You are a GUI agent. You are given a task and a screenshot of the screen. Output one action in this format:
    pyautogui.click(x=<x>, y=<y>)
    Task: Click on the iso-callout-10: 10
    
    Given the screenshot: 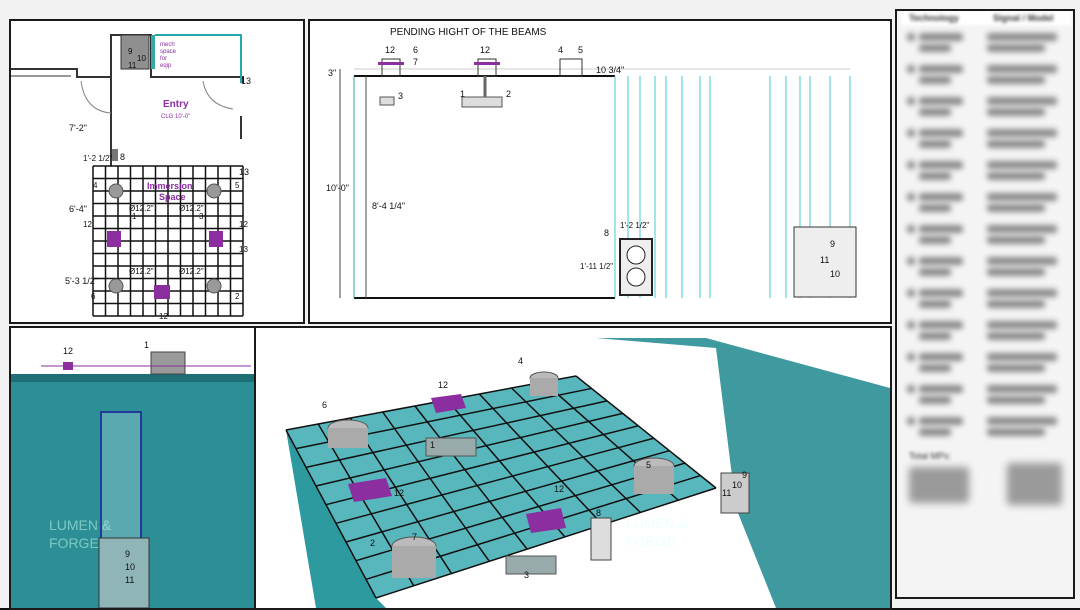 What is the action you would take?
    pyautogui.click(x=737, y=485)
    